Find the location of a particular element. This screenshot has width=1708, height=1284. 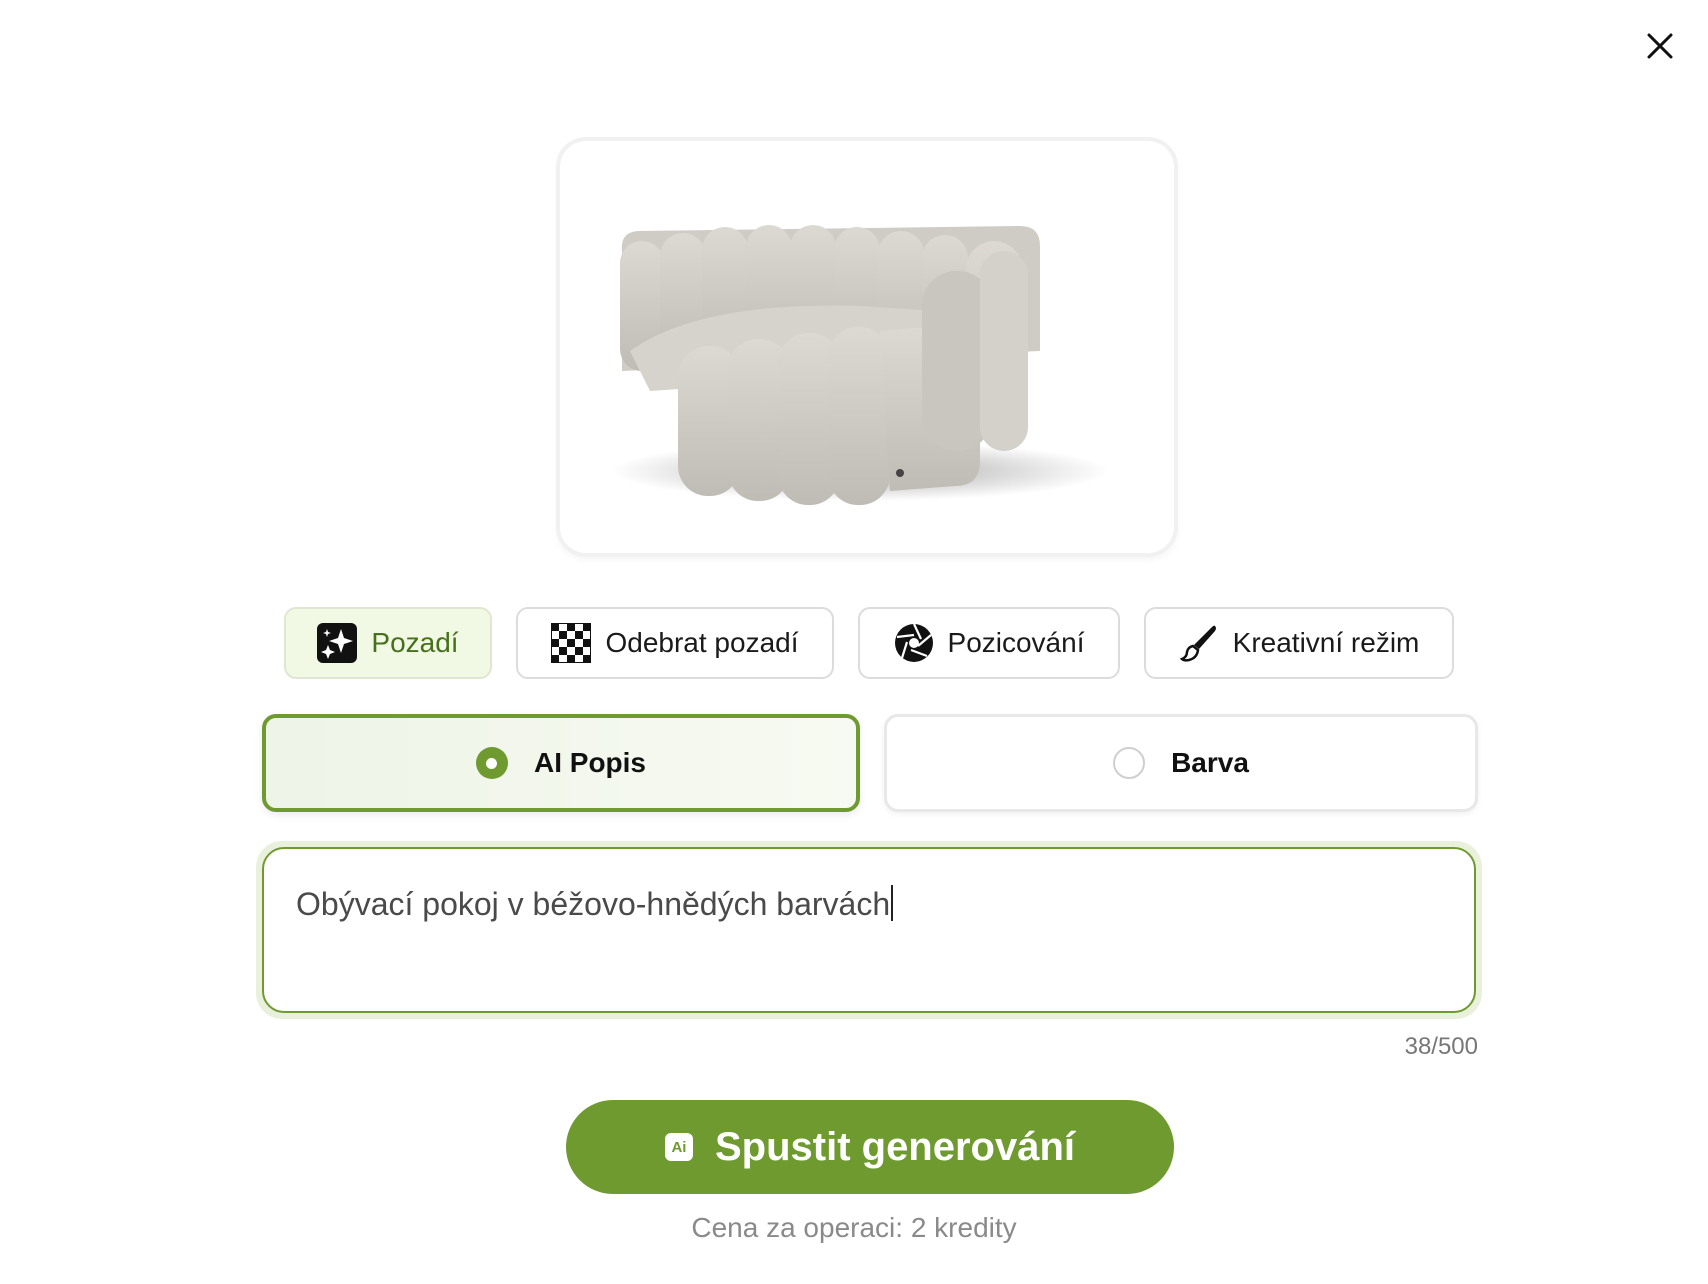

product-image-card is located at coordinates (867, 347).